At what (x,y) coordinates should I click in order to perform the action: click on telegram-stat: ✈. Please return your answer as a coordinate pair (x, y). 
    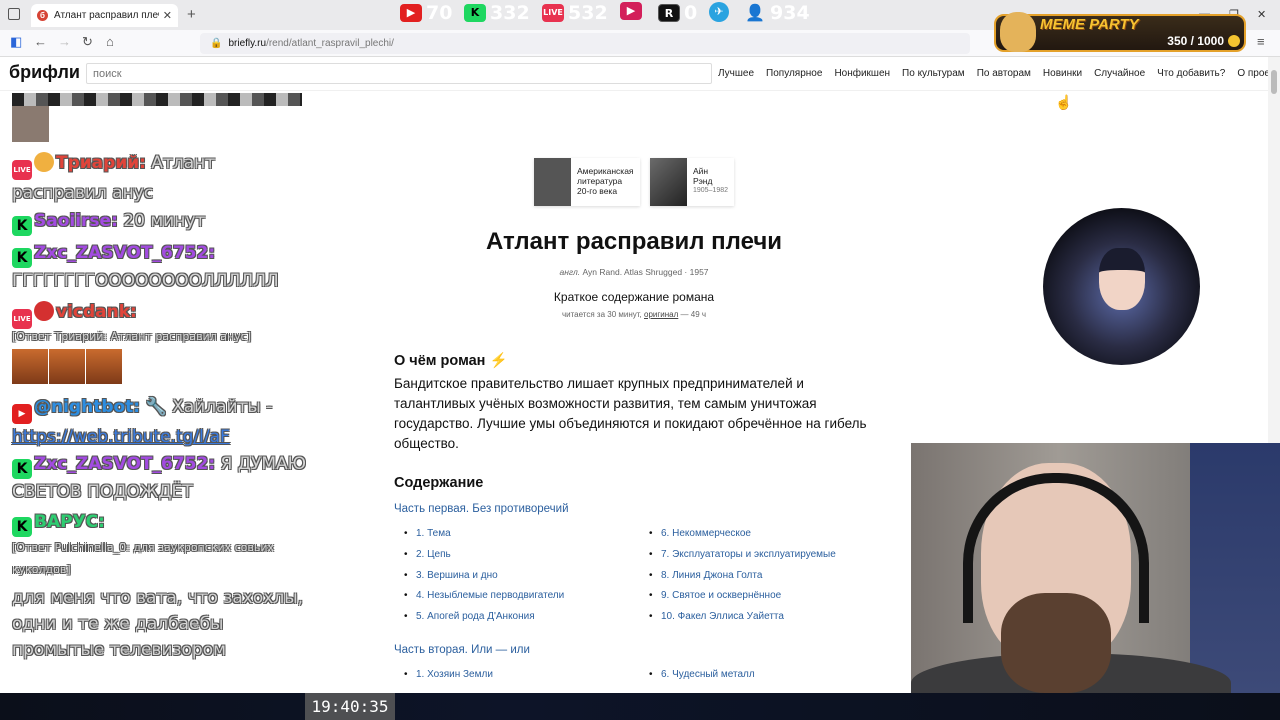
    Looking at the image, I should click on (719, 12).